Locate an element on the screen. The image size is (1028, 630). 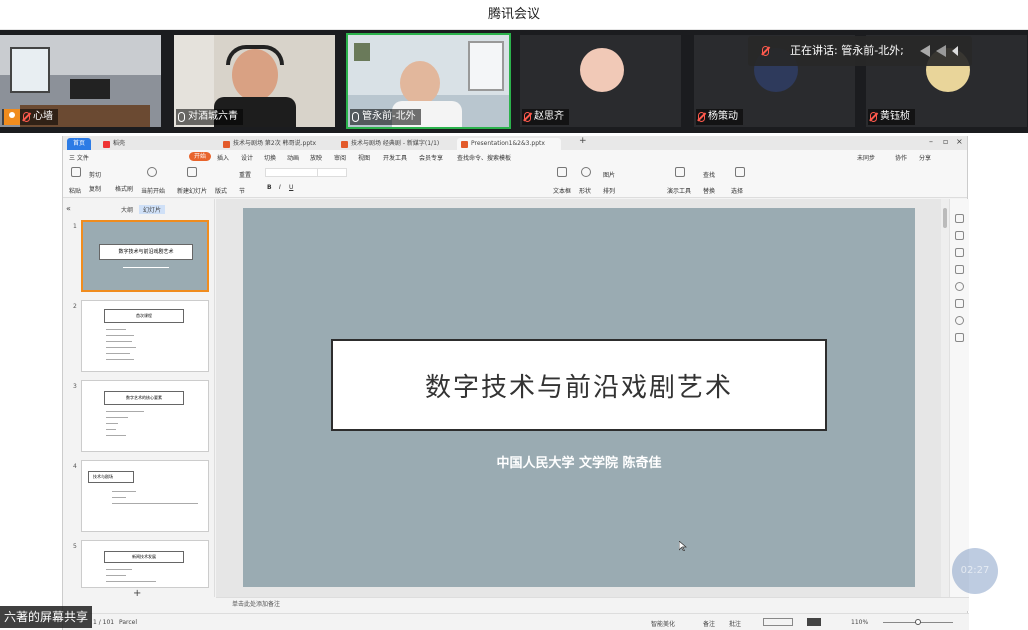
play-slideshow-button is located at coordinates (814, 622).